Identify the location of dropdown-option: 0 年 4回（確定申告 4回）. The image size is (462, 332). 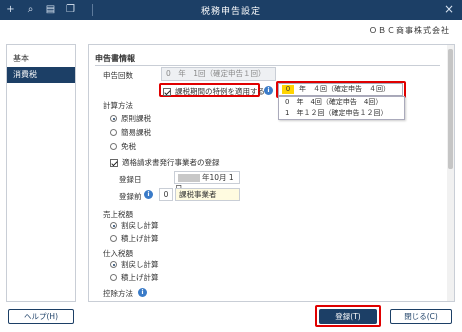
(341, 102).